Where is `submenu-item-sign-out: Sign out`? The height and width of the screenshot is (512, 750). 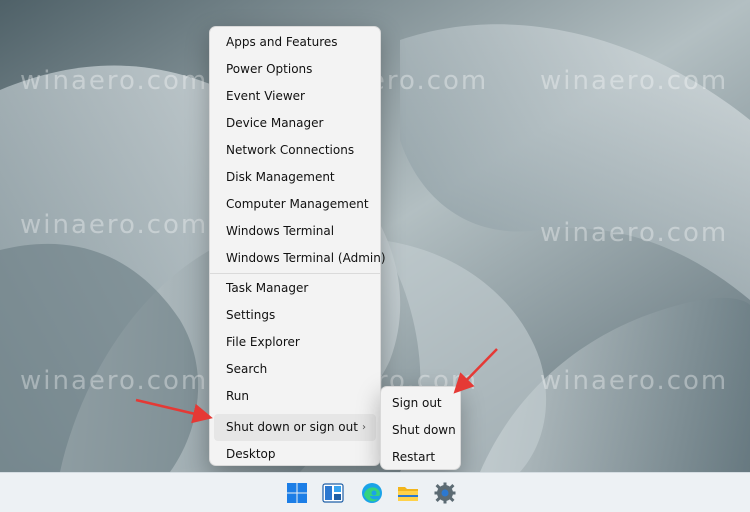
submenu-item-sign-out: Sign out is located at coordinates (420, 403).